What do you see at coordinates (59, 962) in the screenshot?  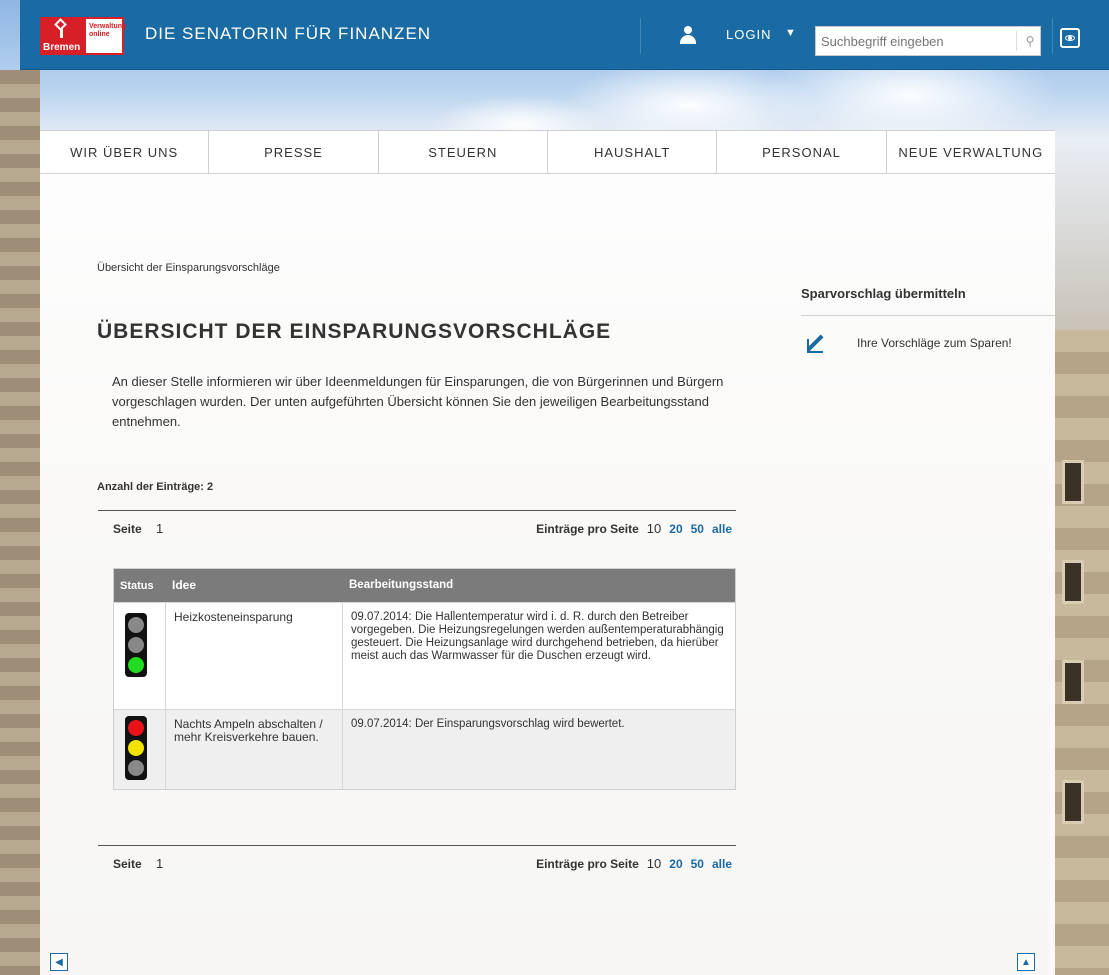 I see `arrow-left-icon: ◀` at bounding box center [59, 962].